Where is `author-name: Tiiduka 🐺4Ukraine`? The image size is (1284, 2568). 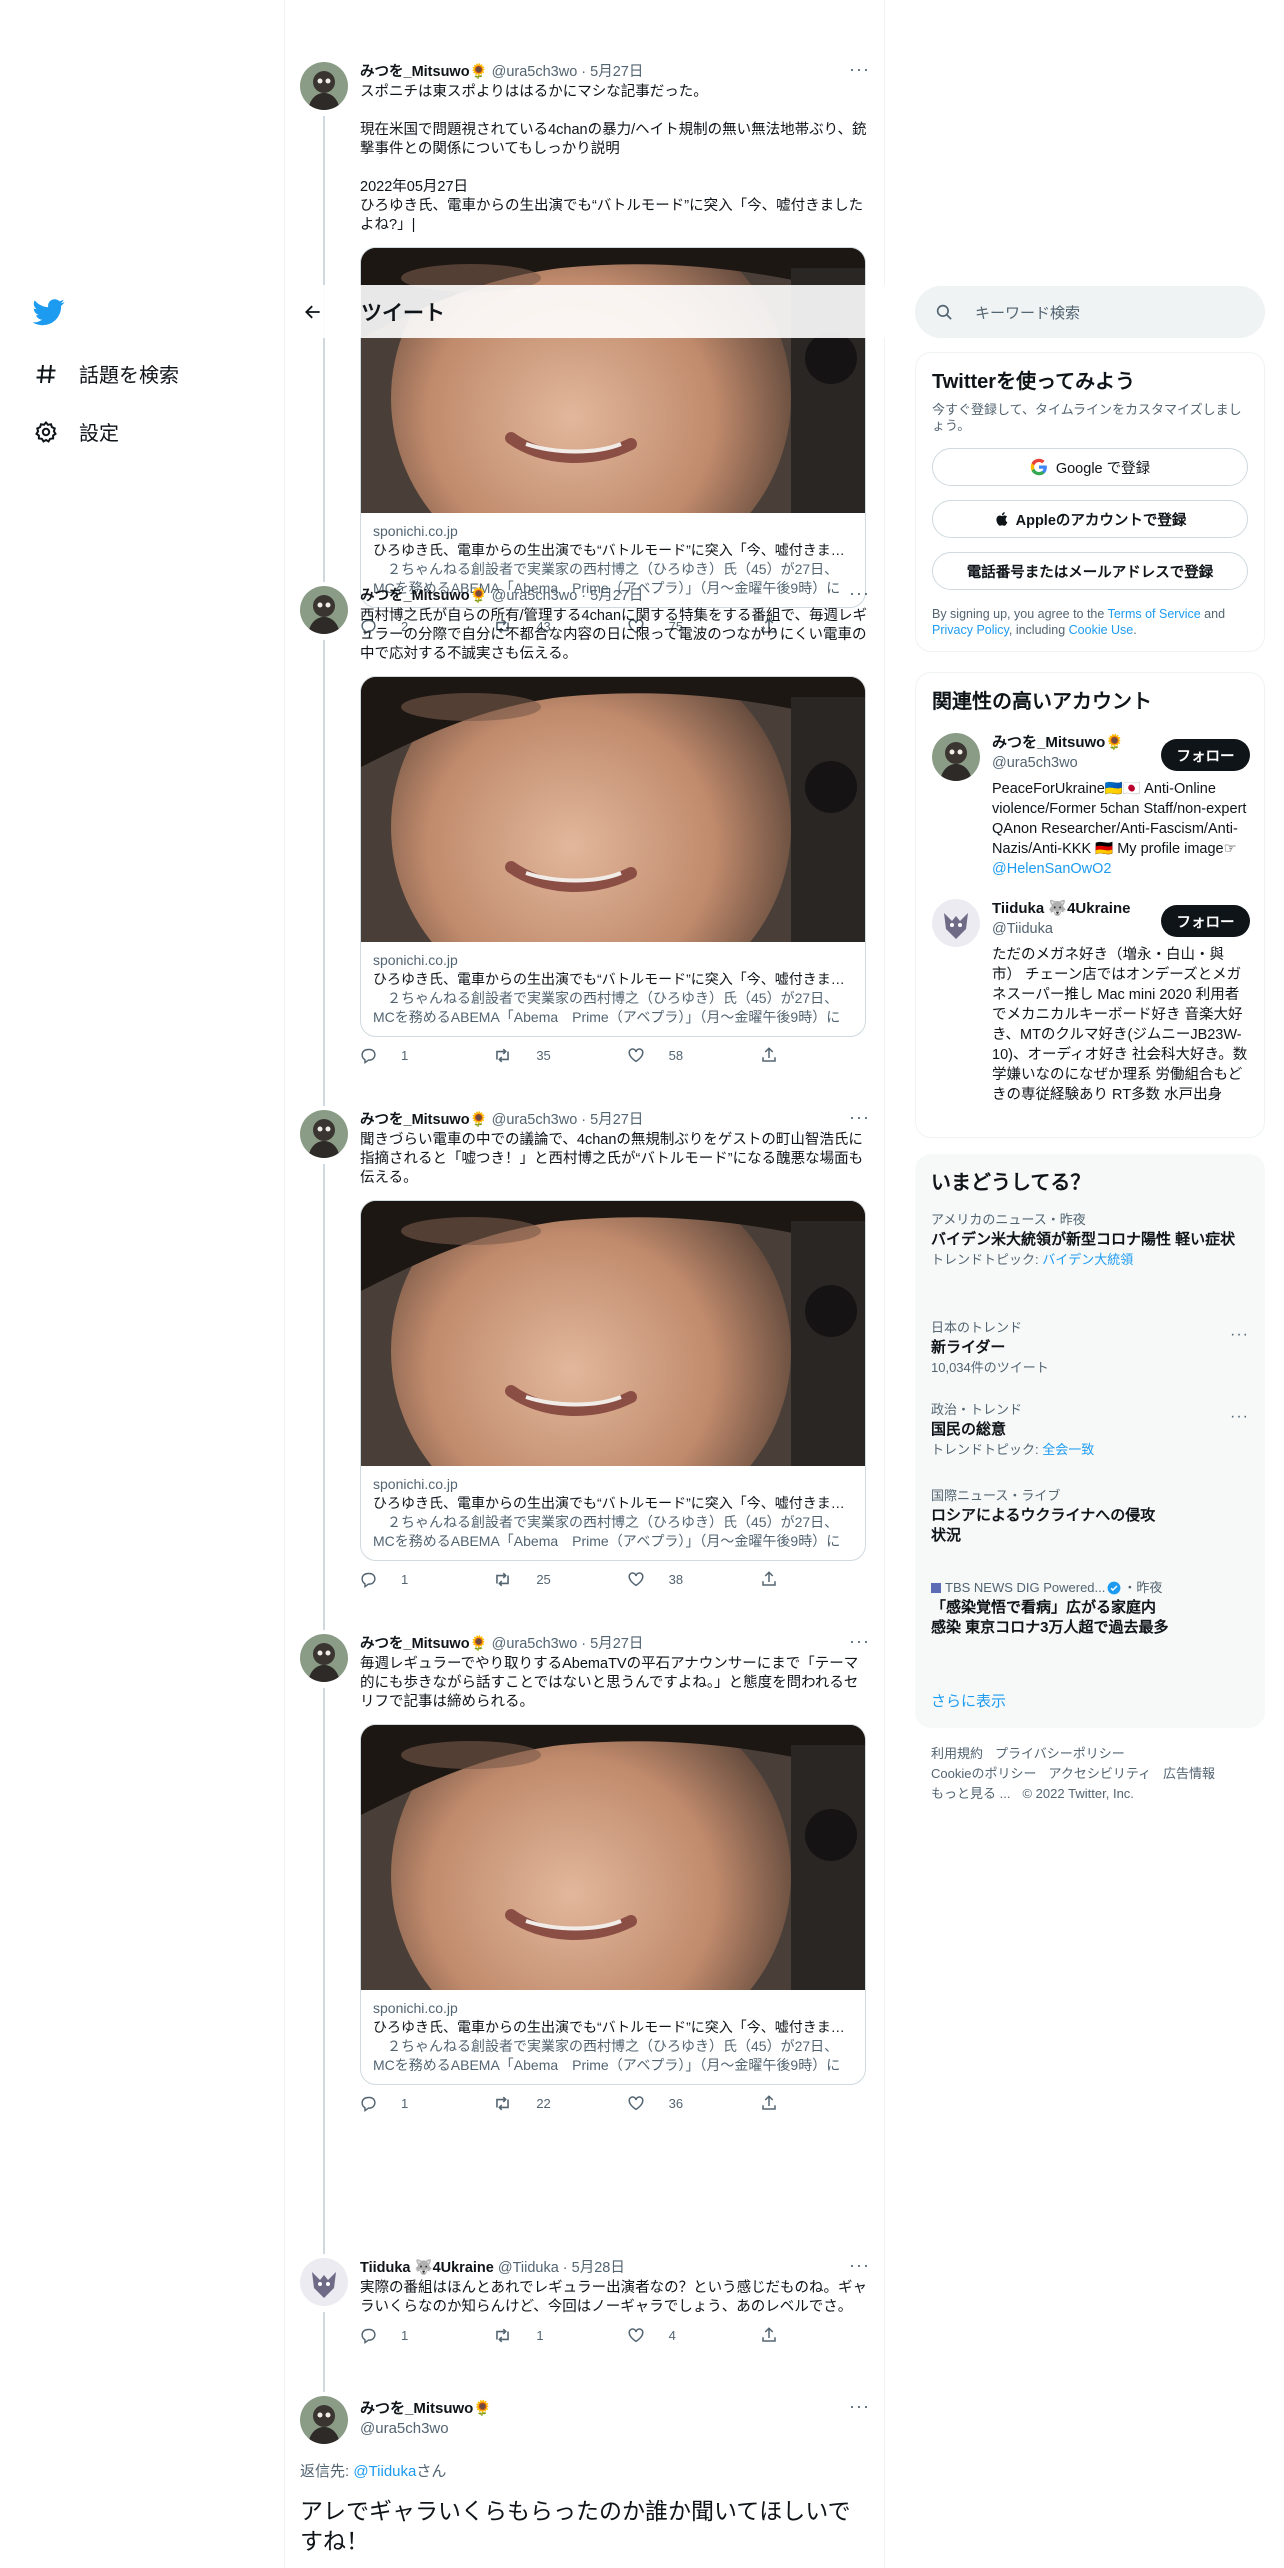 author-name: Tiiduka 🐺4Ukraine is located at coordinates (427, 2268).